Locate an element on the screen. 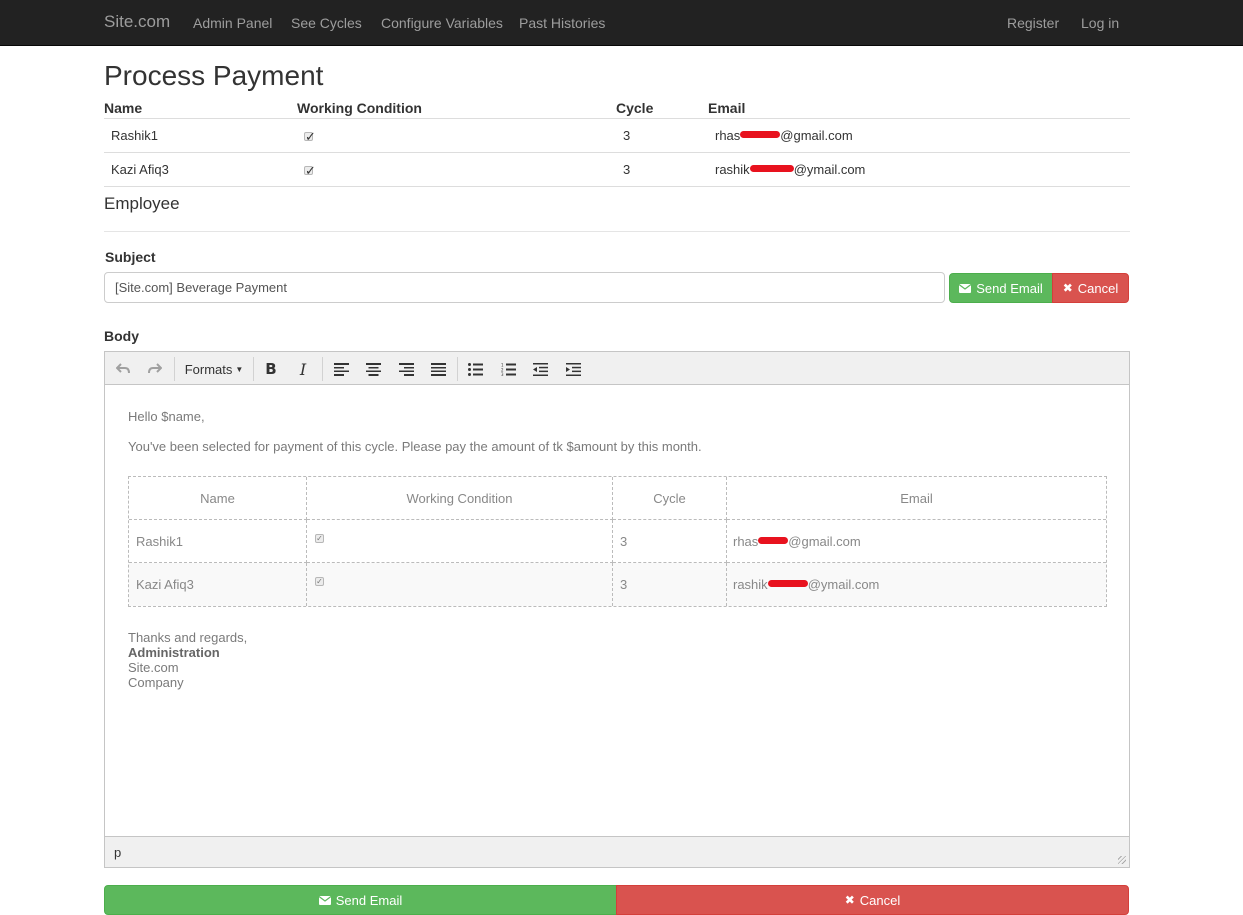  cell-email: rashik @ymail.com is located at coordinates (790, 169).